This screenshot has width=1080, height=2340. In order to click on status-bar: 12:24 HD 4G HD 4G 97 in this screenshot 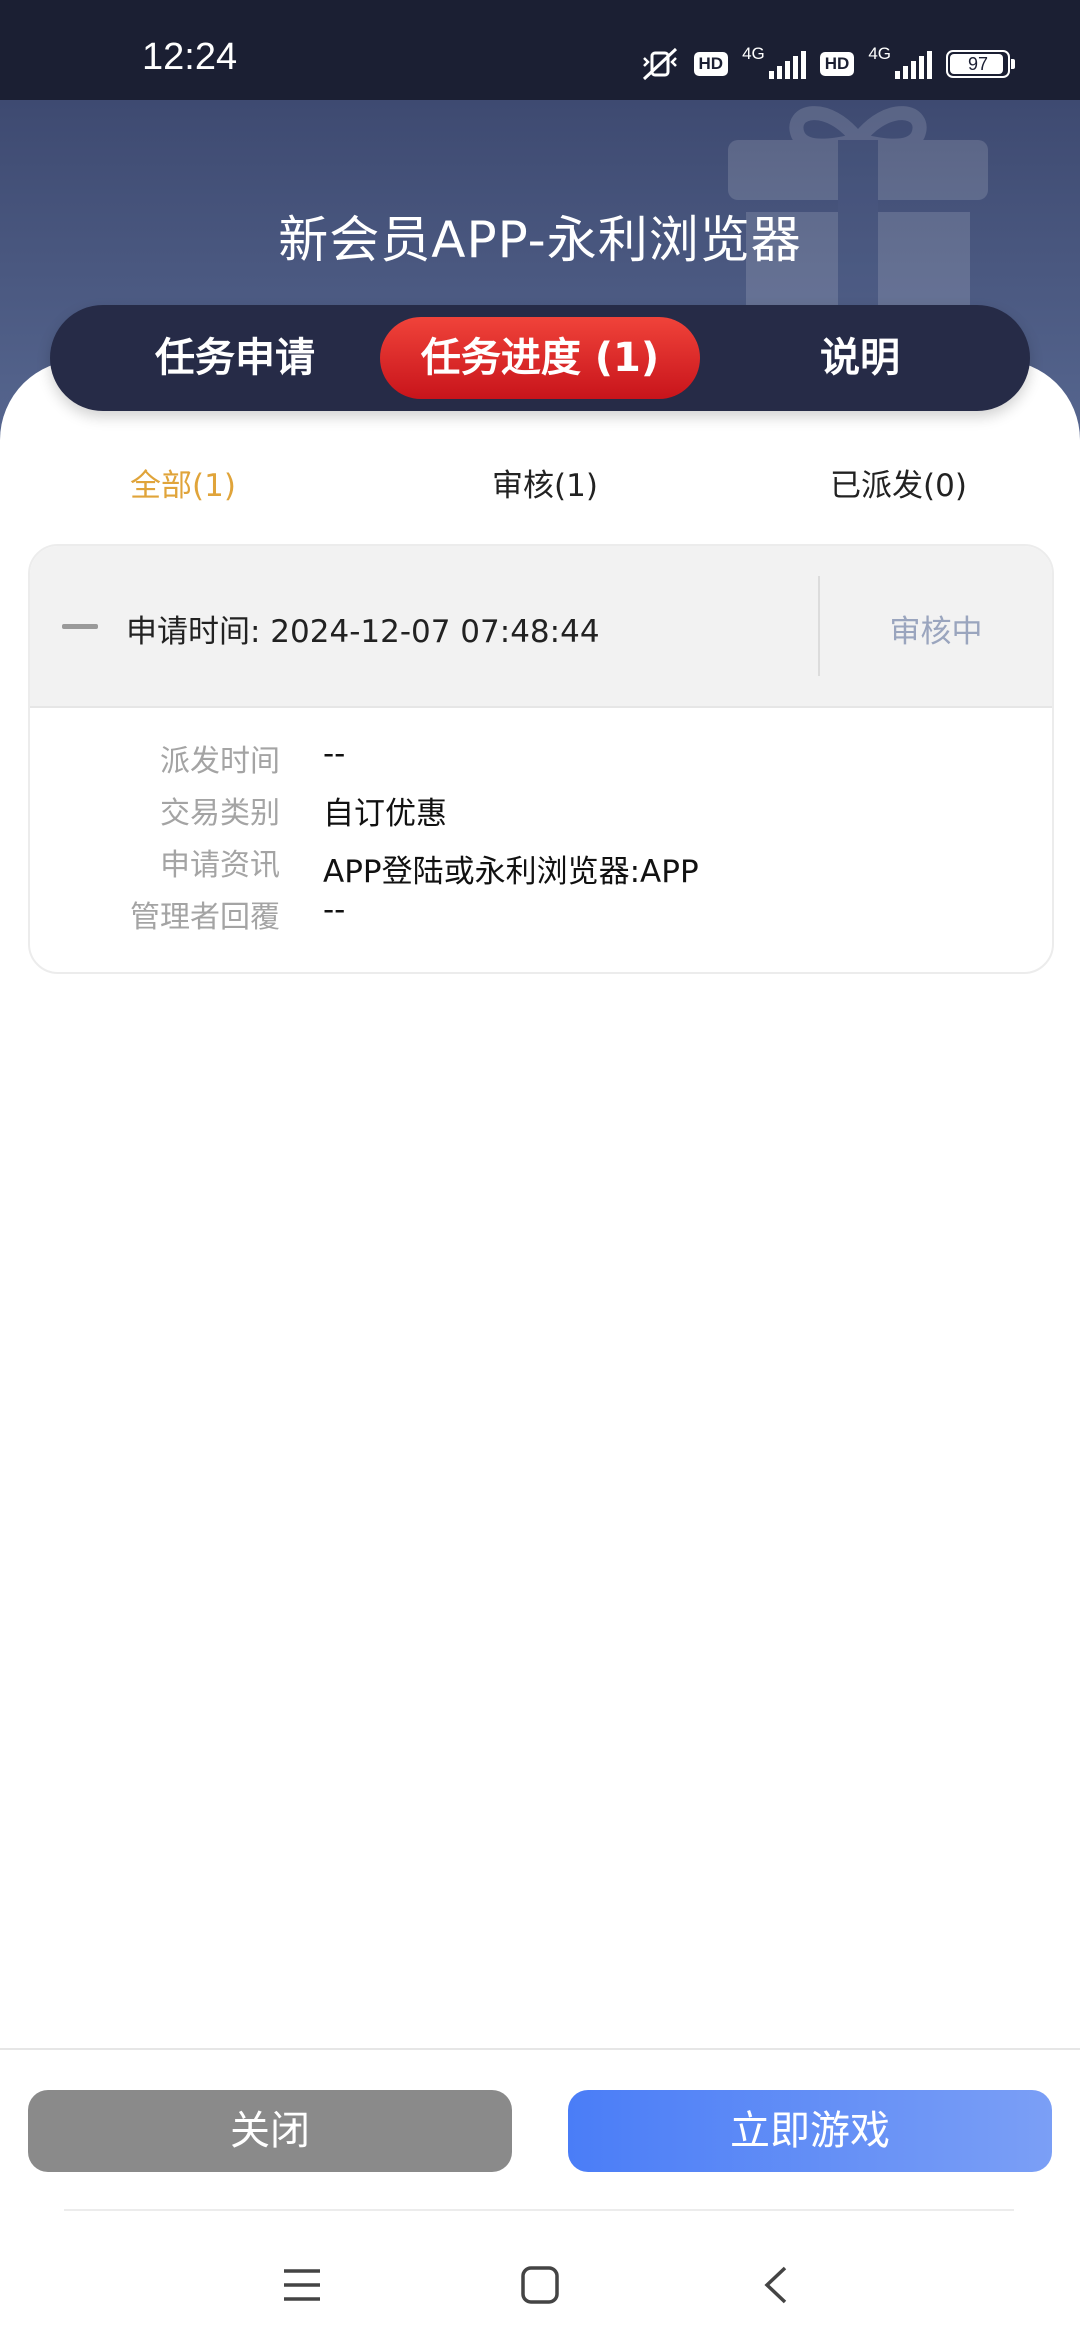, I will do `click(540, 50)`.